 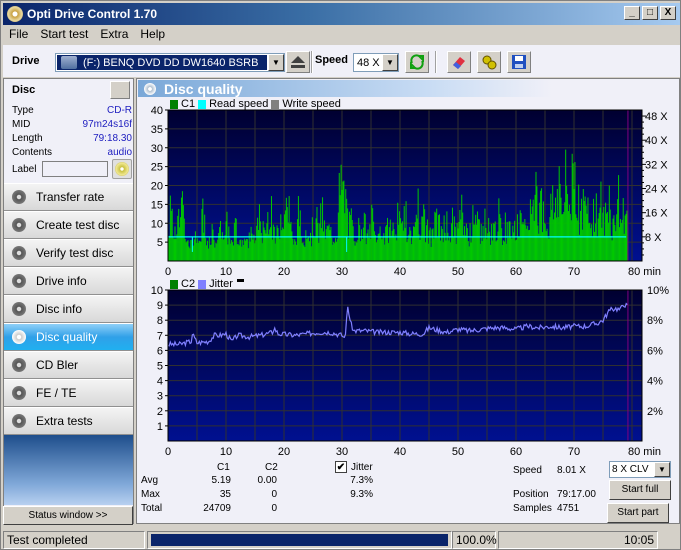 I want to click on minimize-button: _, so click(x=632, y=13).